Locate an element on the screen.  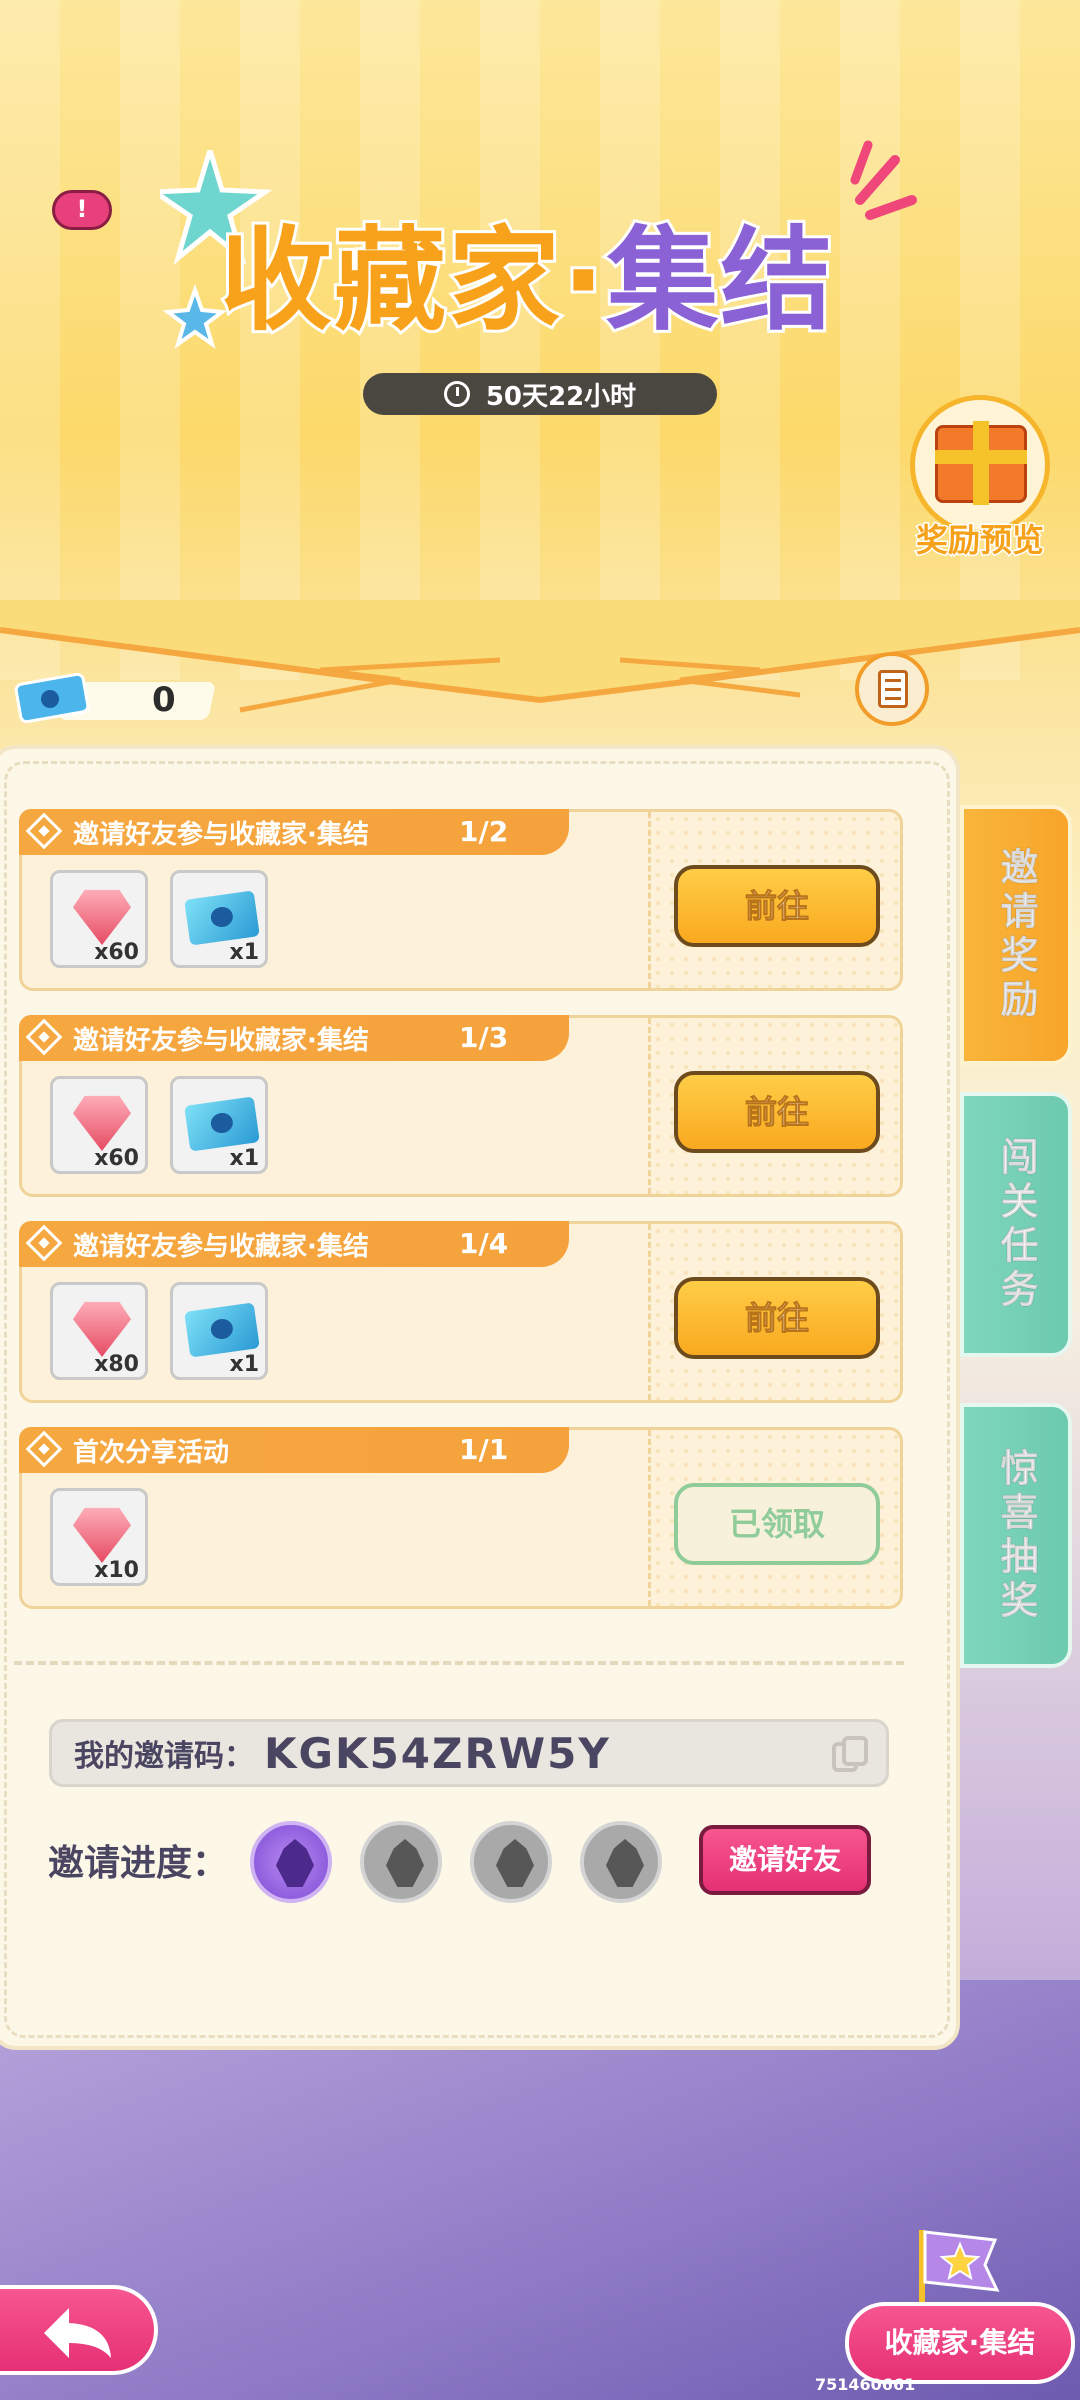
invite-code-label: 我的邀请码： is located at coordinates (164, 1756).